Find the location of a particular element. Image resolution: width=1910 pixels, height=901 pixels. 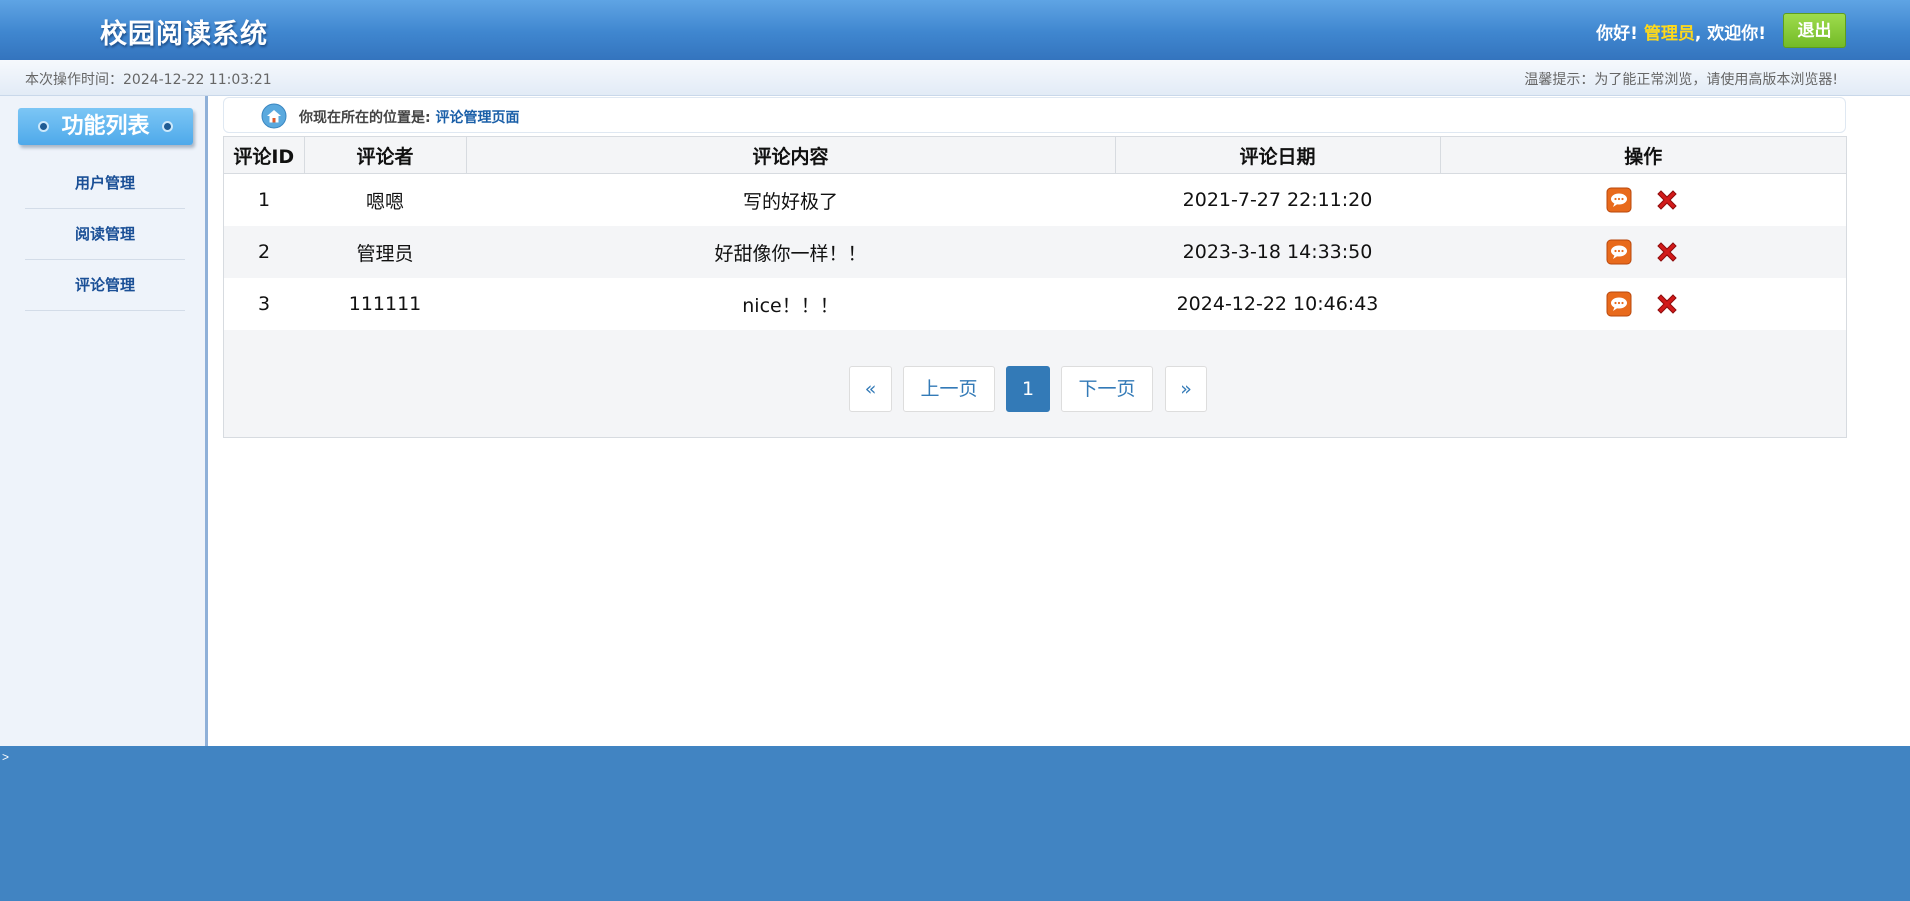

operation-time: 本次操作时间：2024-12-22 11:03:21 is located at coordinates (148, 80).